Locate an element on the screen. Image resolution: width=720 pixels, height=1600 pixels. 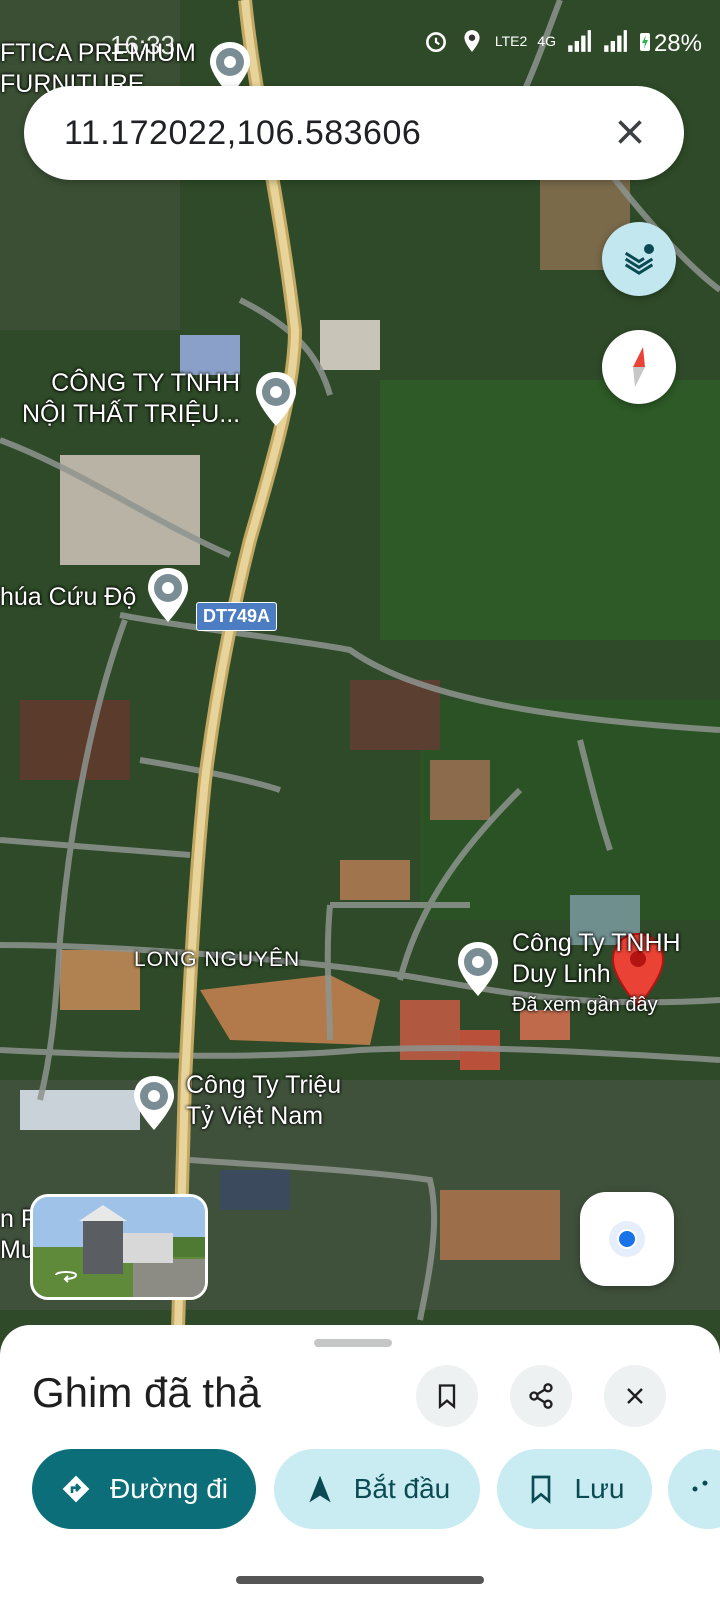
network-label: LTE2 is located at coordinates (511, 41).